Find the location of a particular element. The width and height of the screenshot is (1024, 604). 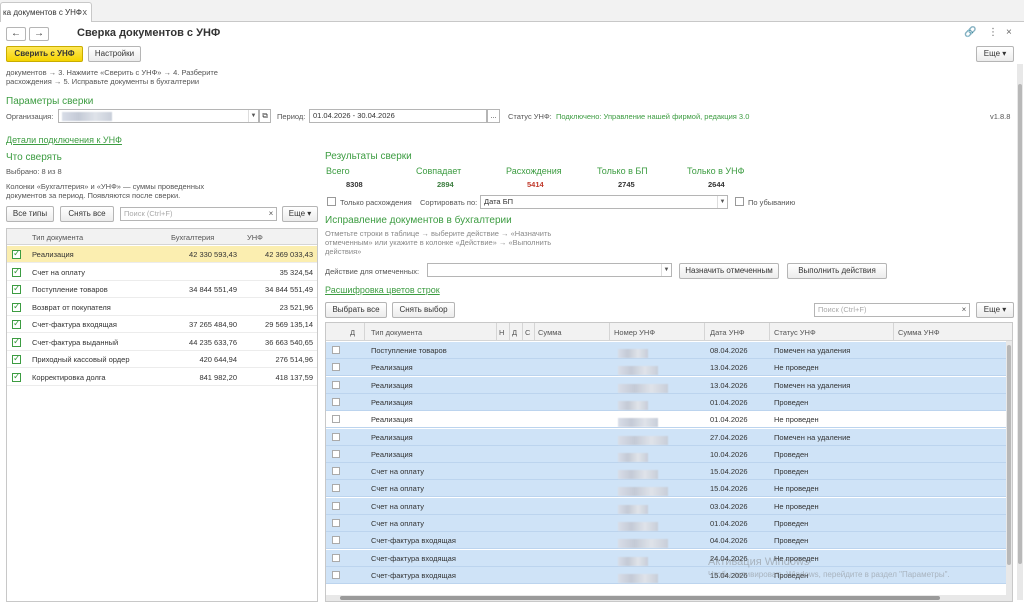

close-icon: × is located at coordinates (1009, 32).